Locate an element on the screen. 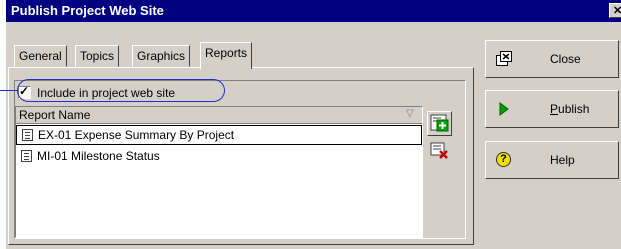  close-button: Close is located at coordinates (552, 59).